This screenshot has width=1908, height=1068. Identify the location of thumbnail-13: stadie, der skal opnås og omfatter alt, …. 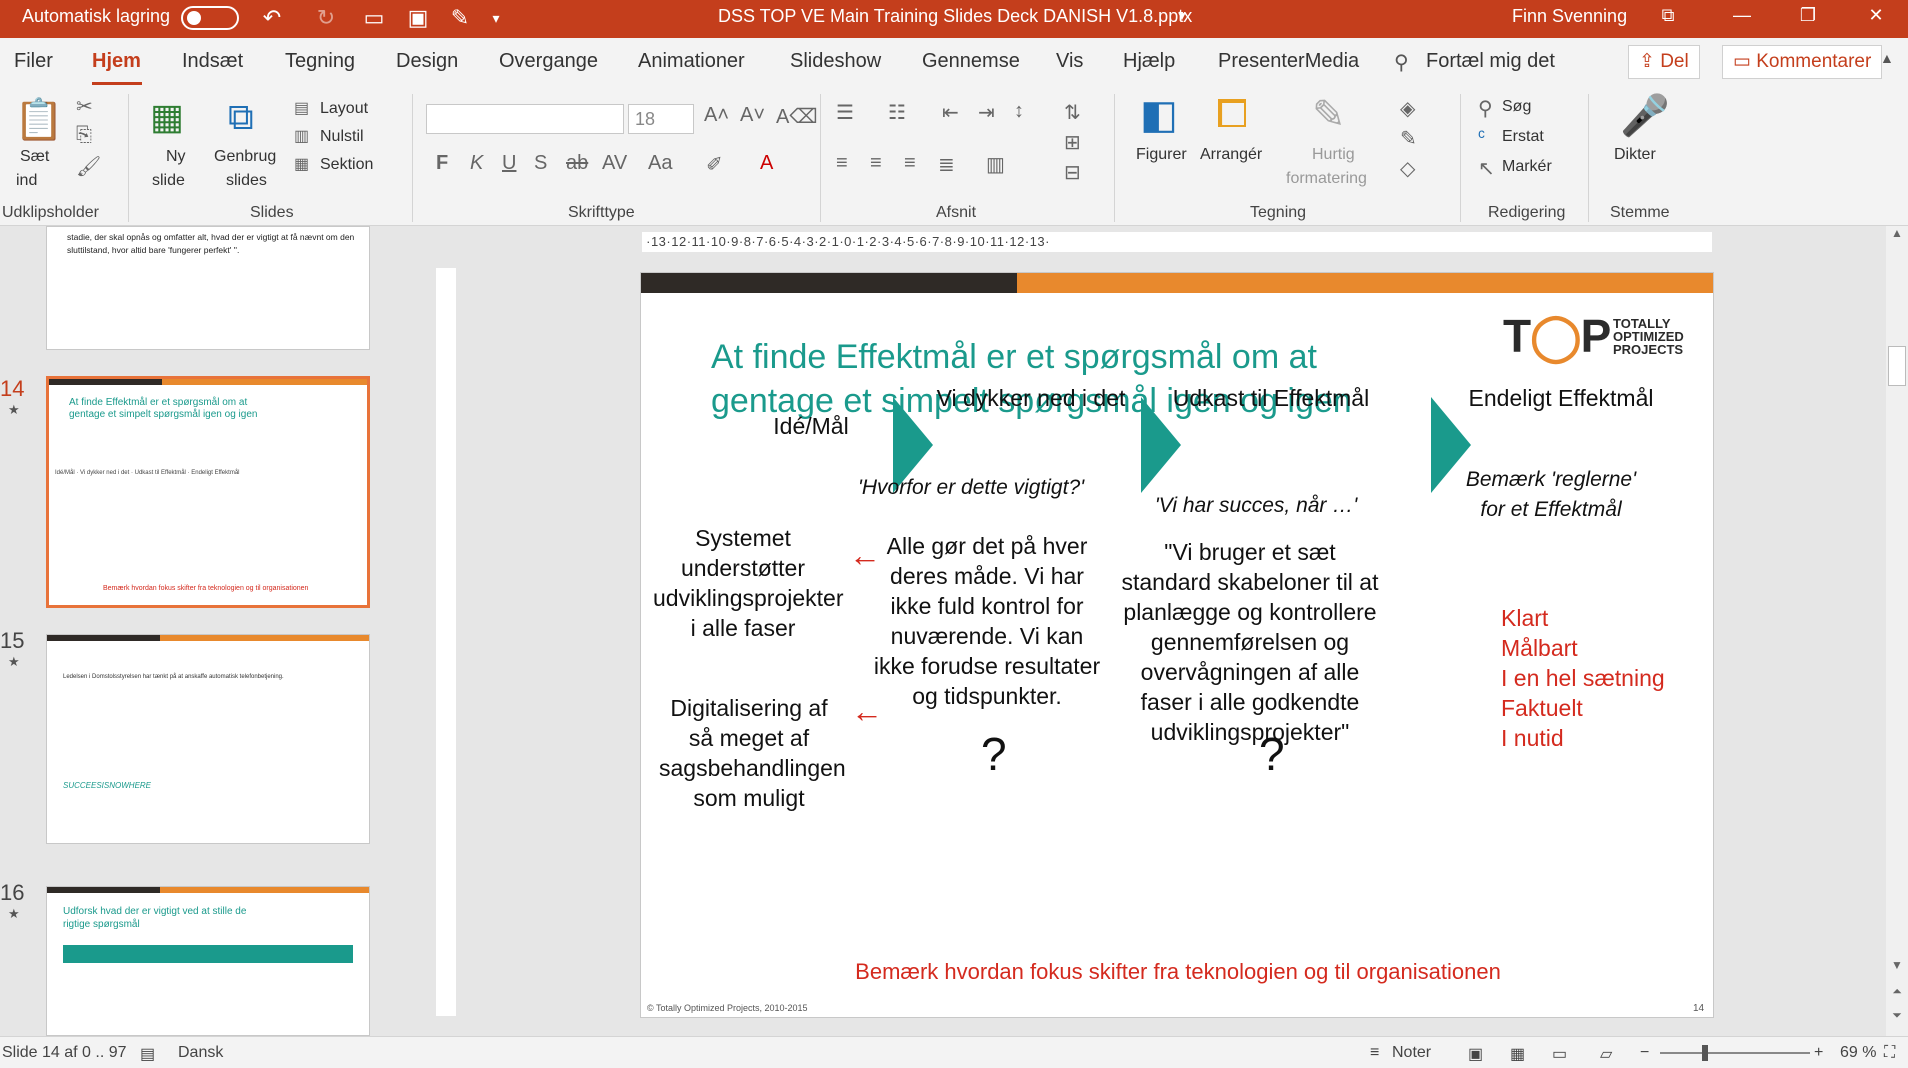
(208, 288).